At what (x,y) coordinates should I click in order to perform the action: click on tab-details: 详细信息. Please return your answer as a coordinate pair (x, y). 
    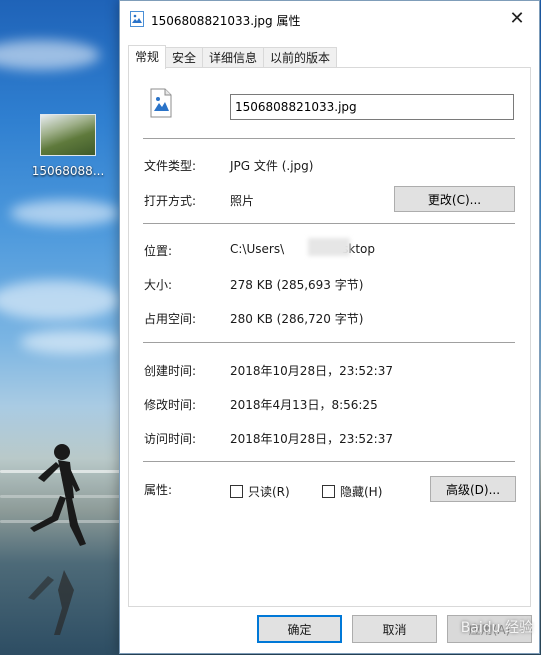
    Looking at the image, I should click on (233, 58).